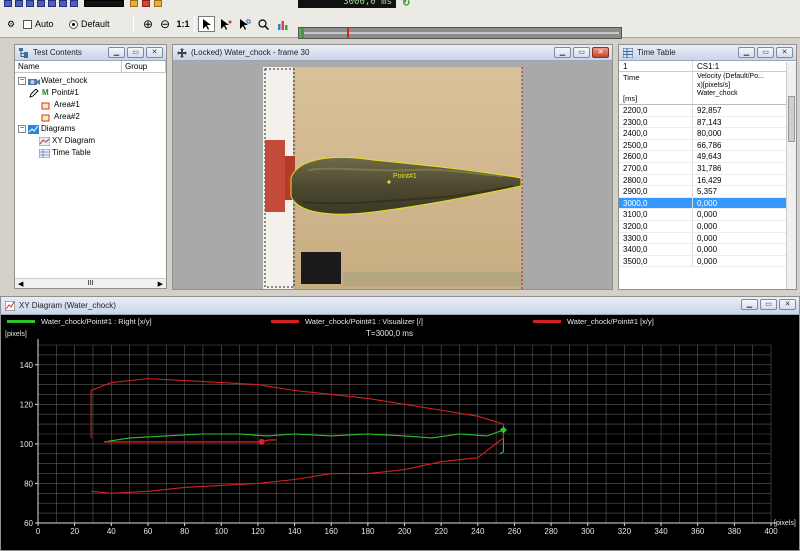 The height and width of the screenshot is (551, 800). I want to click on time-cell: 2500,0, so click(656, 145).